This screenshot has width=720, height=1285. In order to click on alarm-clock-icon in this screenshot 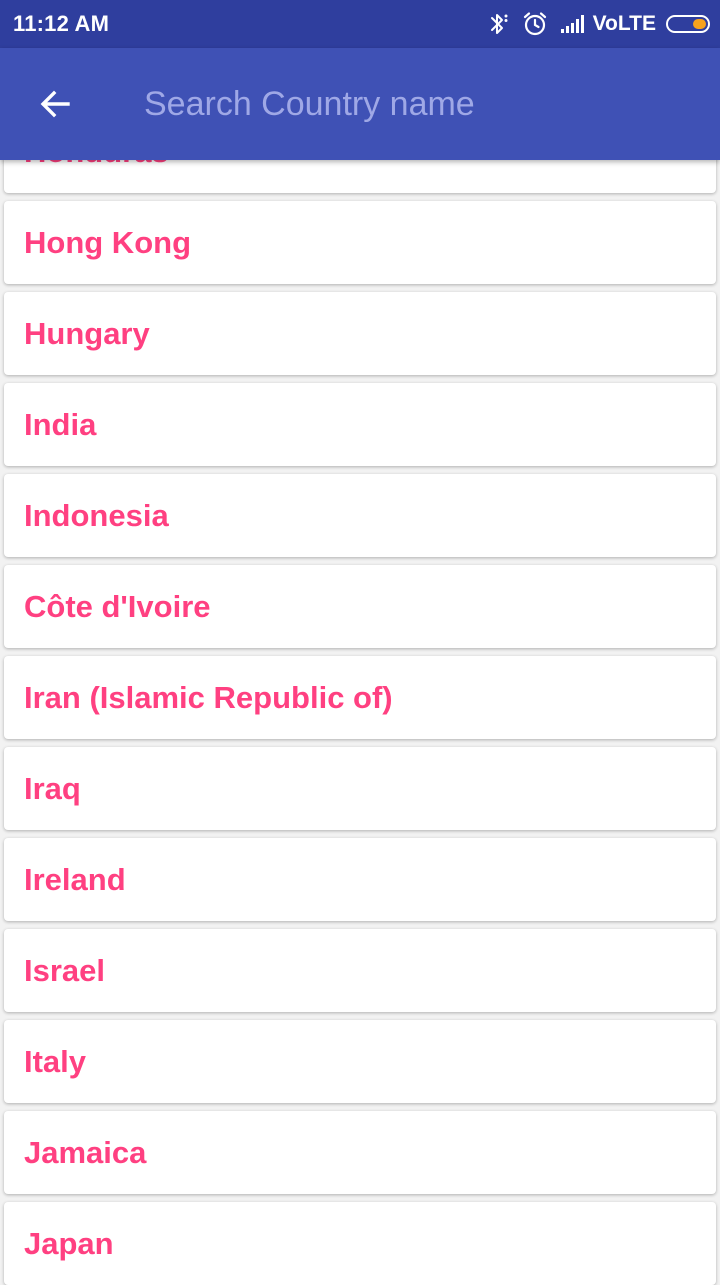, I will do `click(535, 24)`.